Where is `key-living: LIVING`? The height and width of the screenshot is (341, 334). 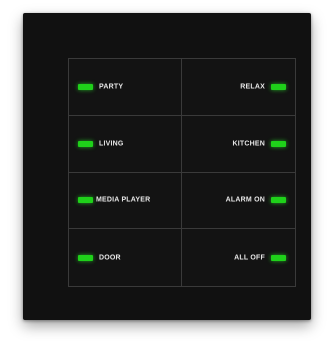
key-living: LIVING is located at coordinates (125, 144).